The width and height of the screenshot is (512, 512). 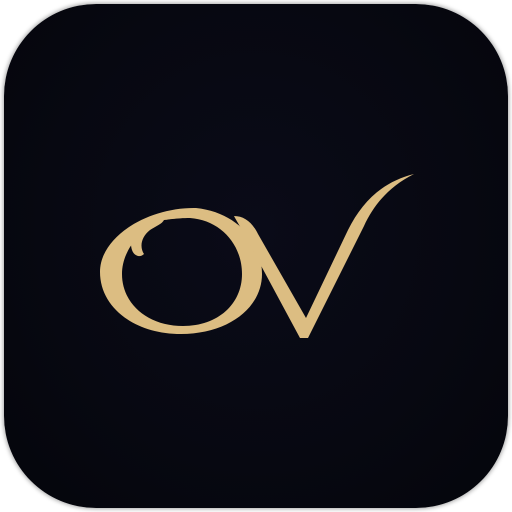 What do you see at coordinates (181, 270) in the screenshot?
I see `logo-letter-o` at bounding box center [181, 270].